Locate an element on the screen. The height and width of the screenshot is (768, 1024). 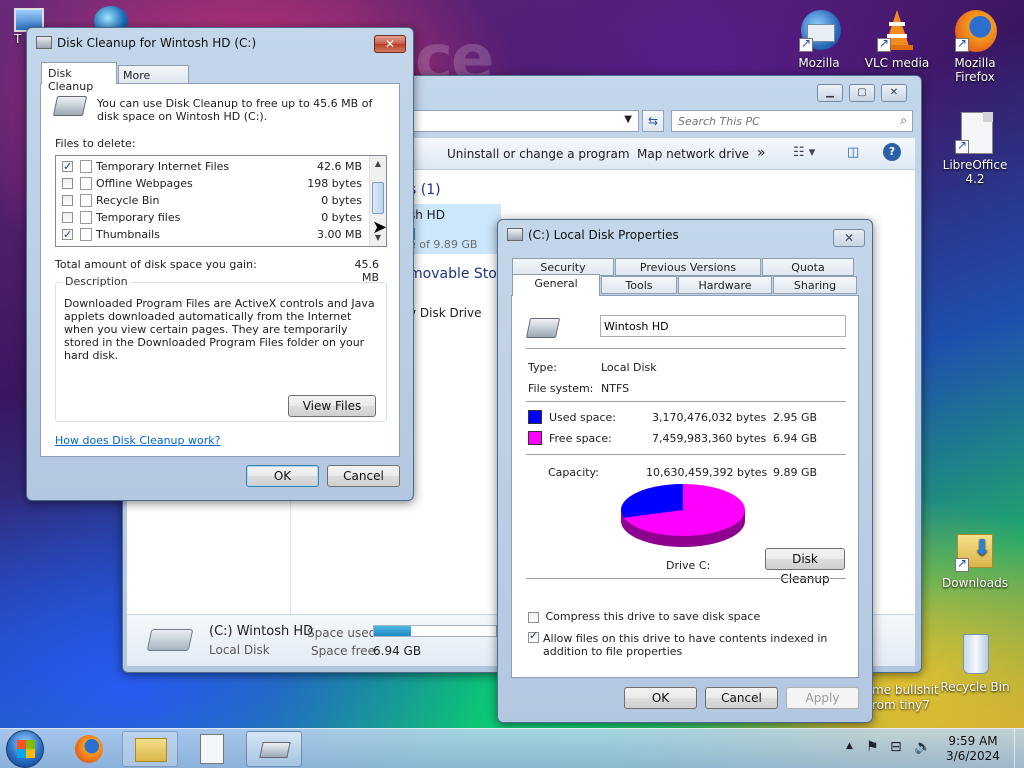
free-space-bytes: 7,459,983,360 bytes is located at coordinates (709, 438).